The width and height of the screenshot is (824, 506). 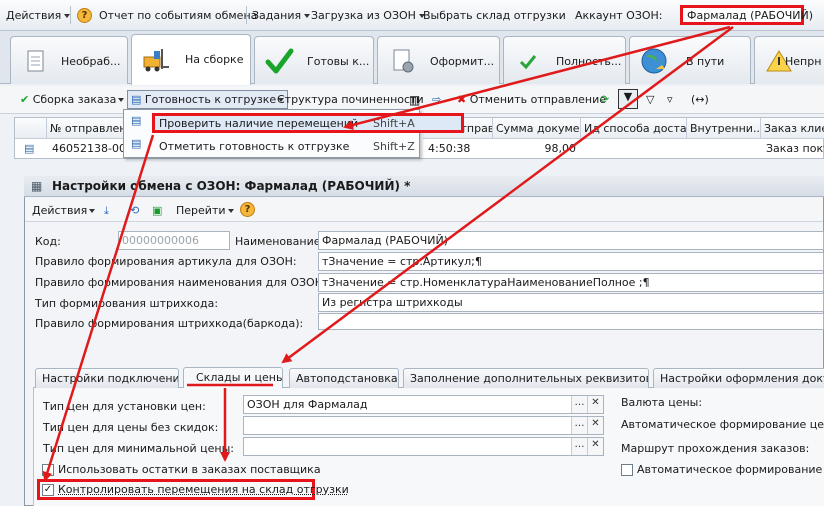 I want to click on window-actions-button: Действия, so click(x=64, y=210).